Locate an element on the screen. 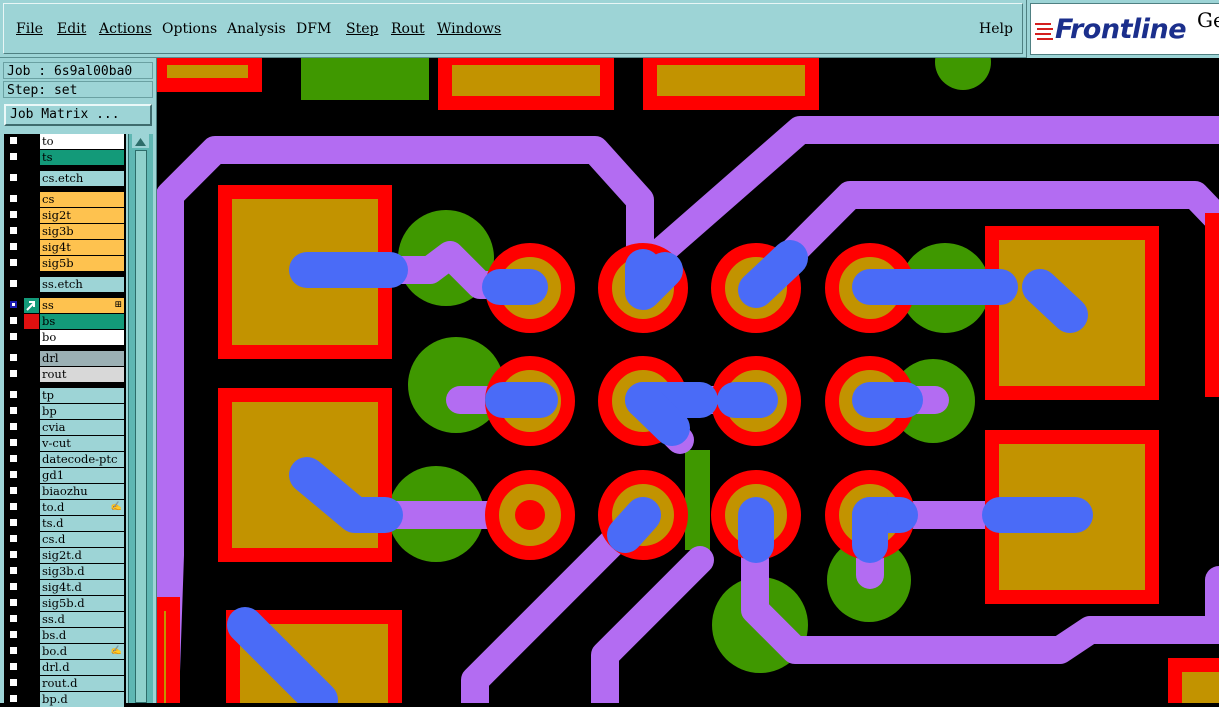  layer-name: biaozhu is located at coordinates (82, 491).